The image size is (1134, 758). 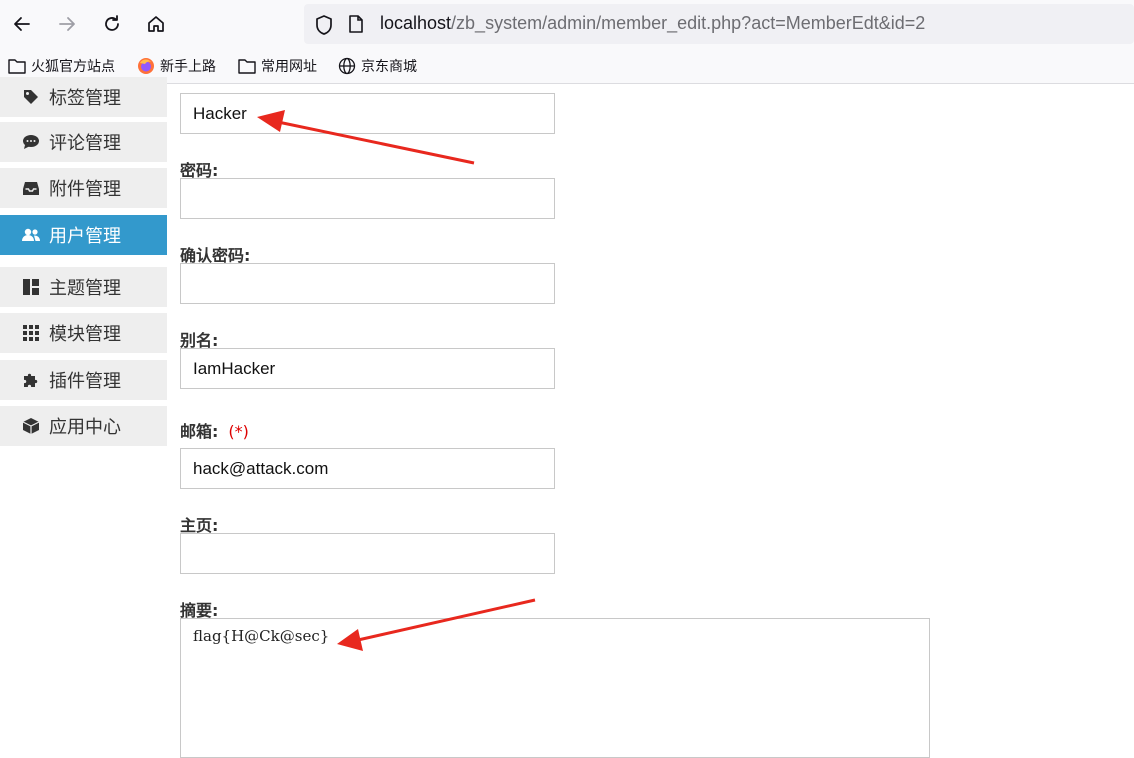 What do you see at coordinates (567, 66) in the screenshot?
I see `bookmarks-bar: 火狐官方站点 新手上路 常用网址 京东商城` at bounding box center [567, 66].